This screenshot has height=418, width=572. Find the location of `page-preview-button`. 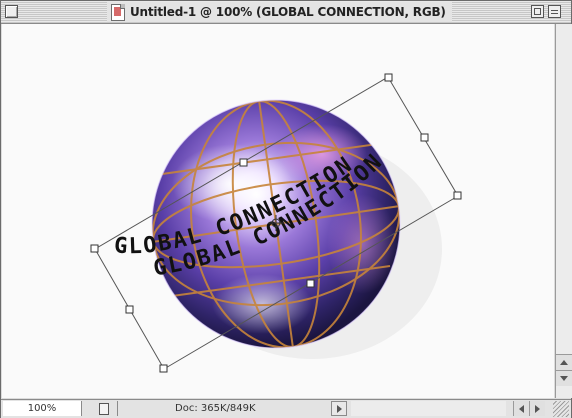

page-preview-button is located at coordinates (104, 408).